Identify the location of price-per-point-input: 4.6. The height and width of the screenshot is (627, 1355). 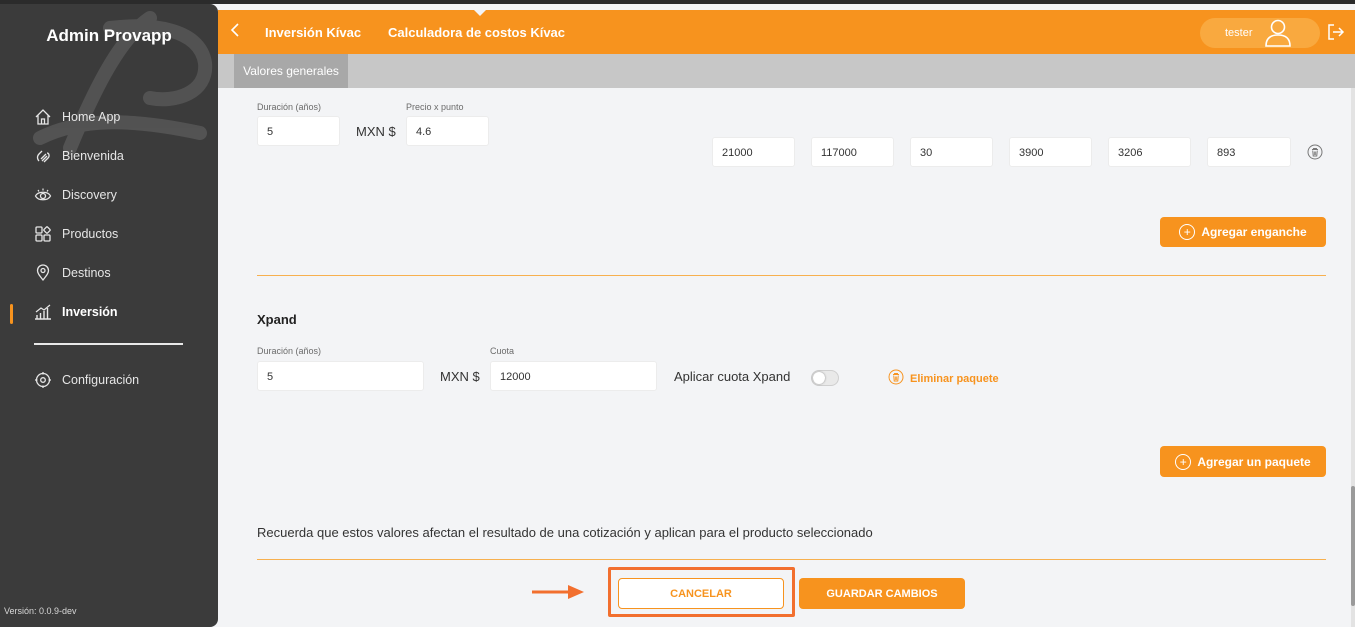
(447, 131).